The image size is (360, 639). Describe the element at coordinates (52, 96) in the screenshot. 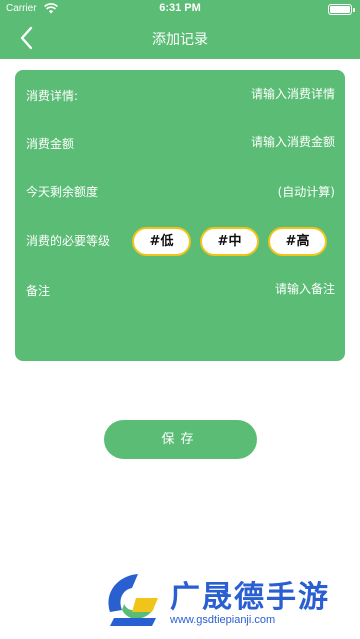

I see `detail-label: 消费详情:` at that location.